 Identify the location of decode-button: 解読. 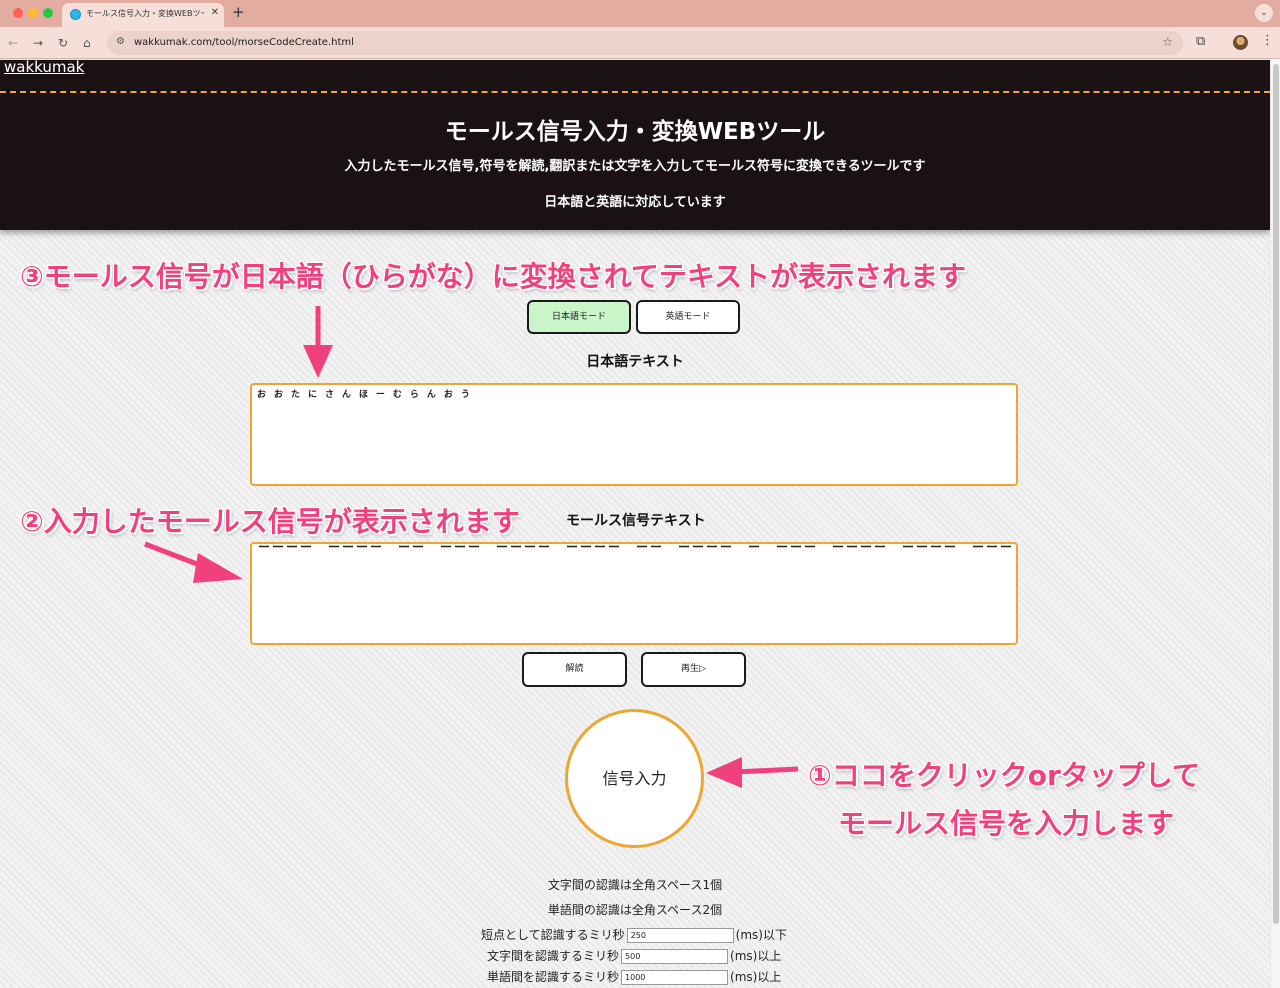
(574, 669).